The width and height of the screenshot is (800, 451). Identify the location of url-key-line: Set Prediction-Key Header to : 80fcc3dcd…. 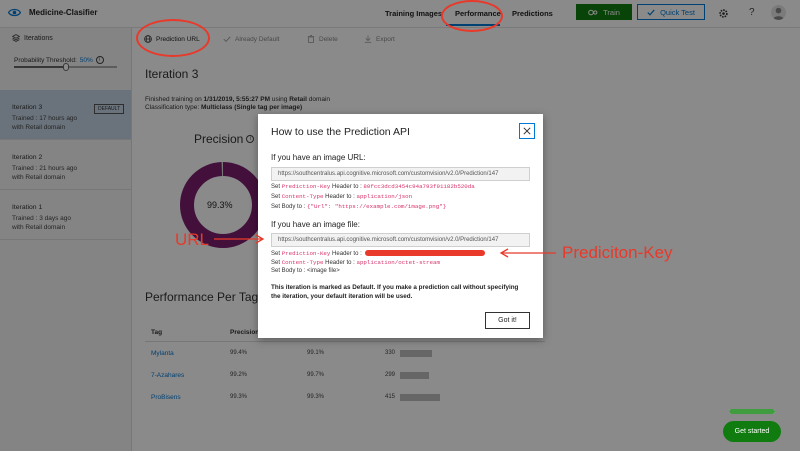
(373, 186).